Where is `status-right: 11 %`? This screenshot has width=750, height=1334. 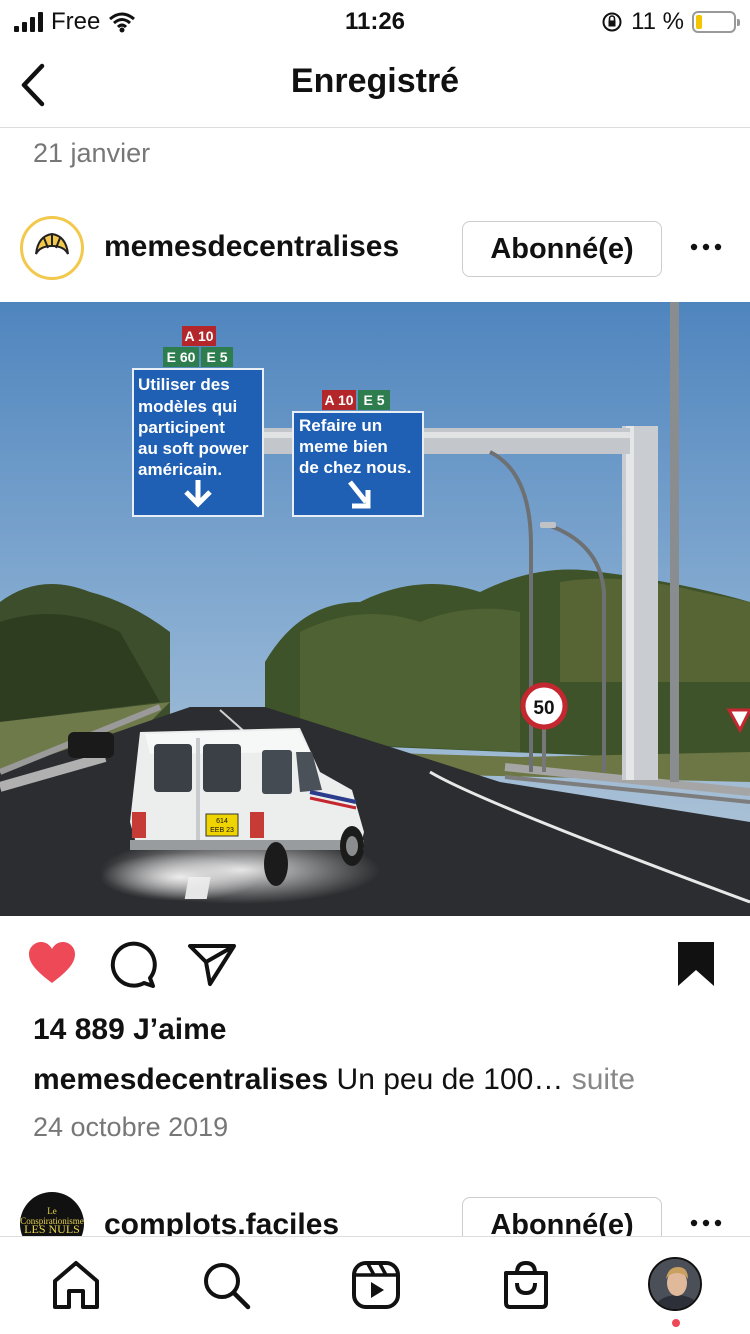
status-right: 11 % is located at coordinates (670, 22).